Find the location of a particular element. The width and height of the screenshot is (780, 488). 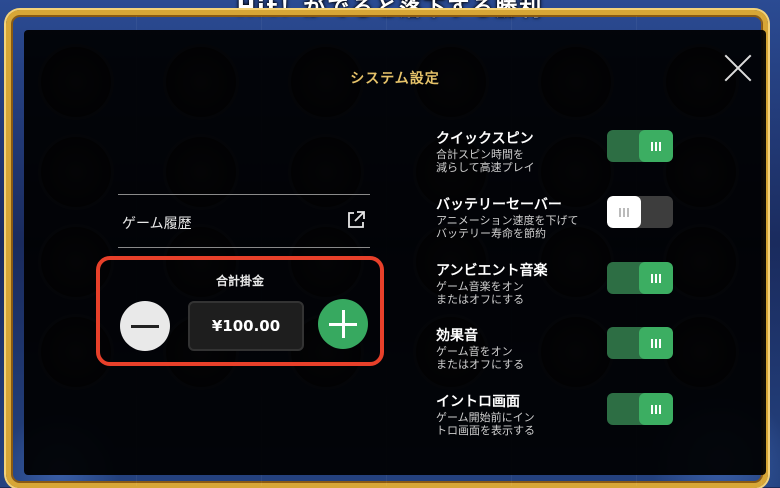

setting-title: バッテリーセーバー is located at coordinates (499, 205).